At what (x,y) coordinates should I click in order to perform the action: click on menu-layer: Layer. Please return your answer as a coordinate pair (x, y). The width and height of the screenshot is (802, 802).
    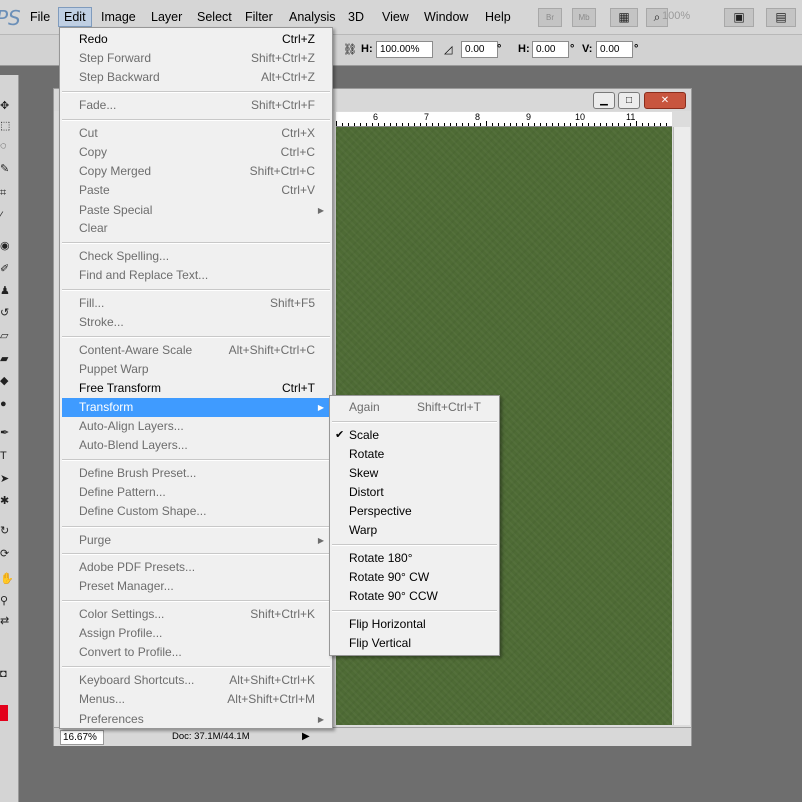
    Looking at the image, I should click on (166, 17).